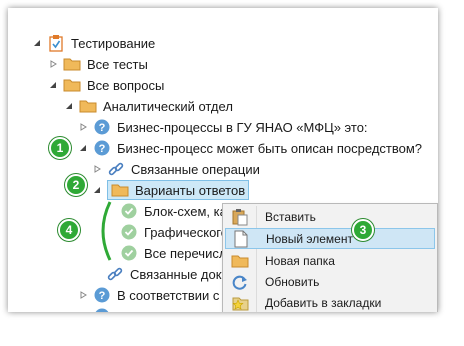  Describe the element at coordinates (329, 281) in the screenshot. I see `menu-item-refresh: Обновить` at that location.